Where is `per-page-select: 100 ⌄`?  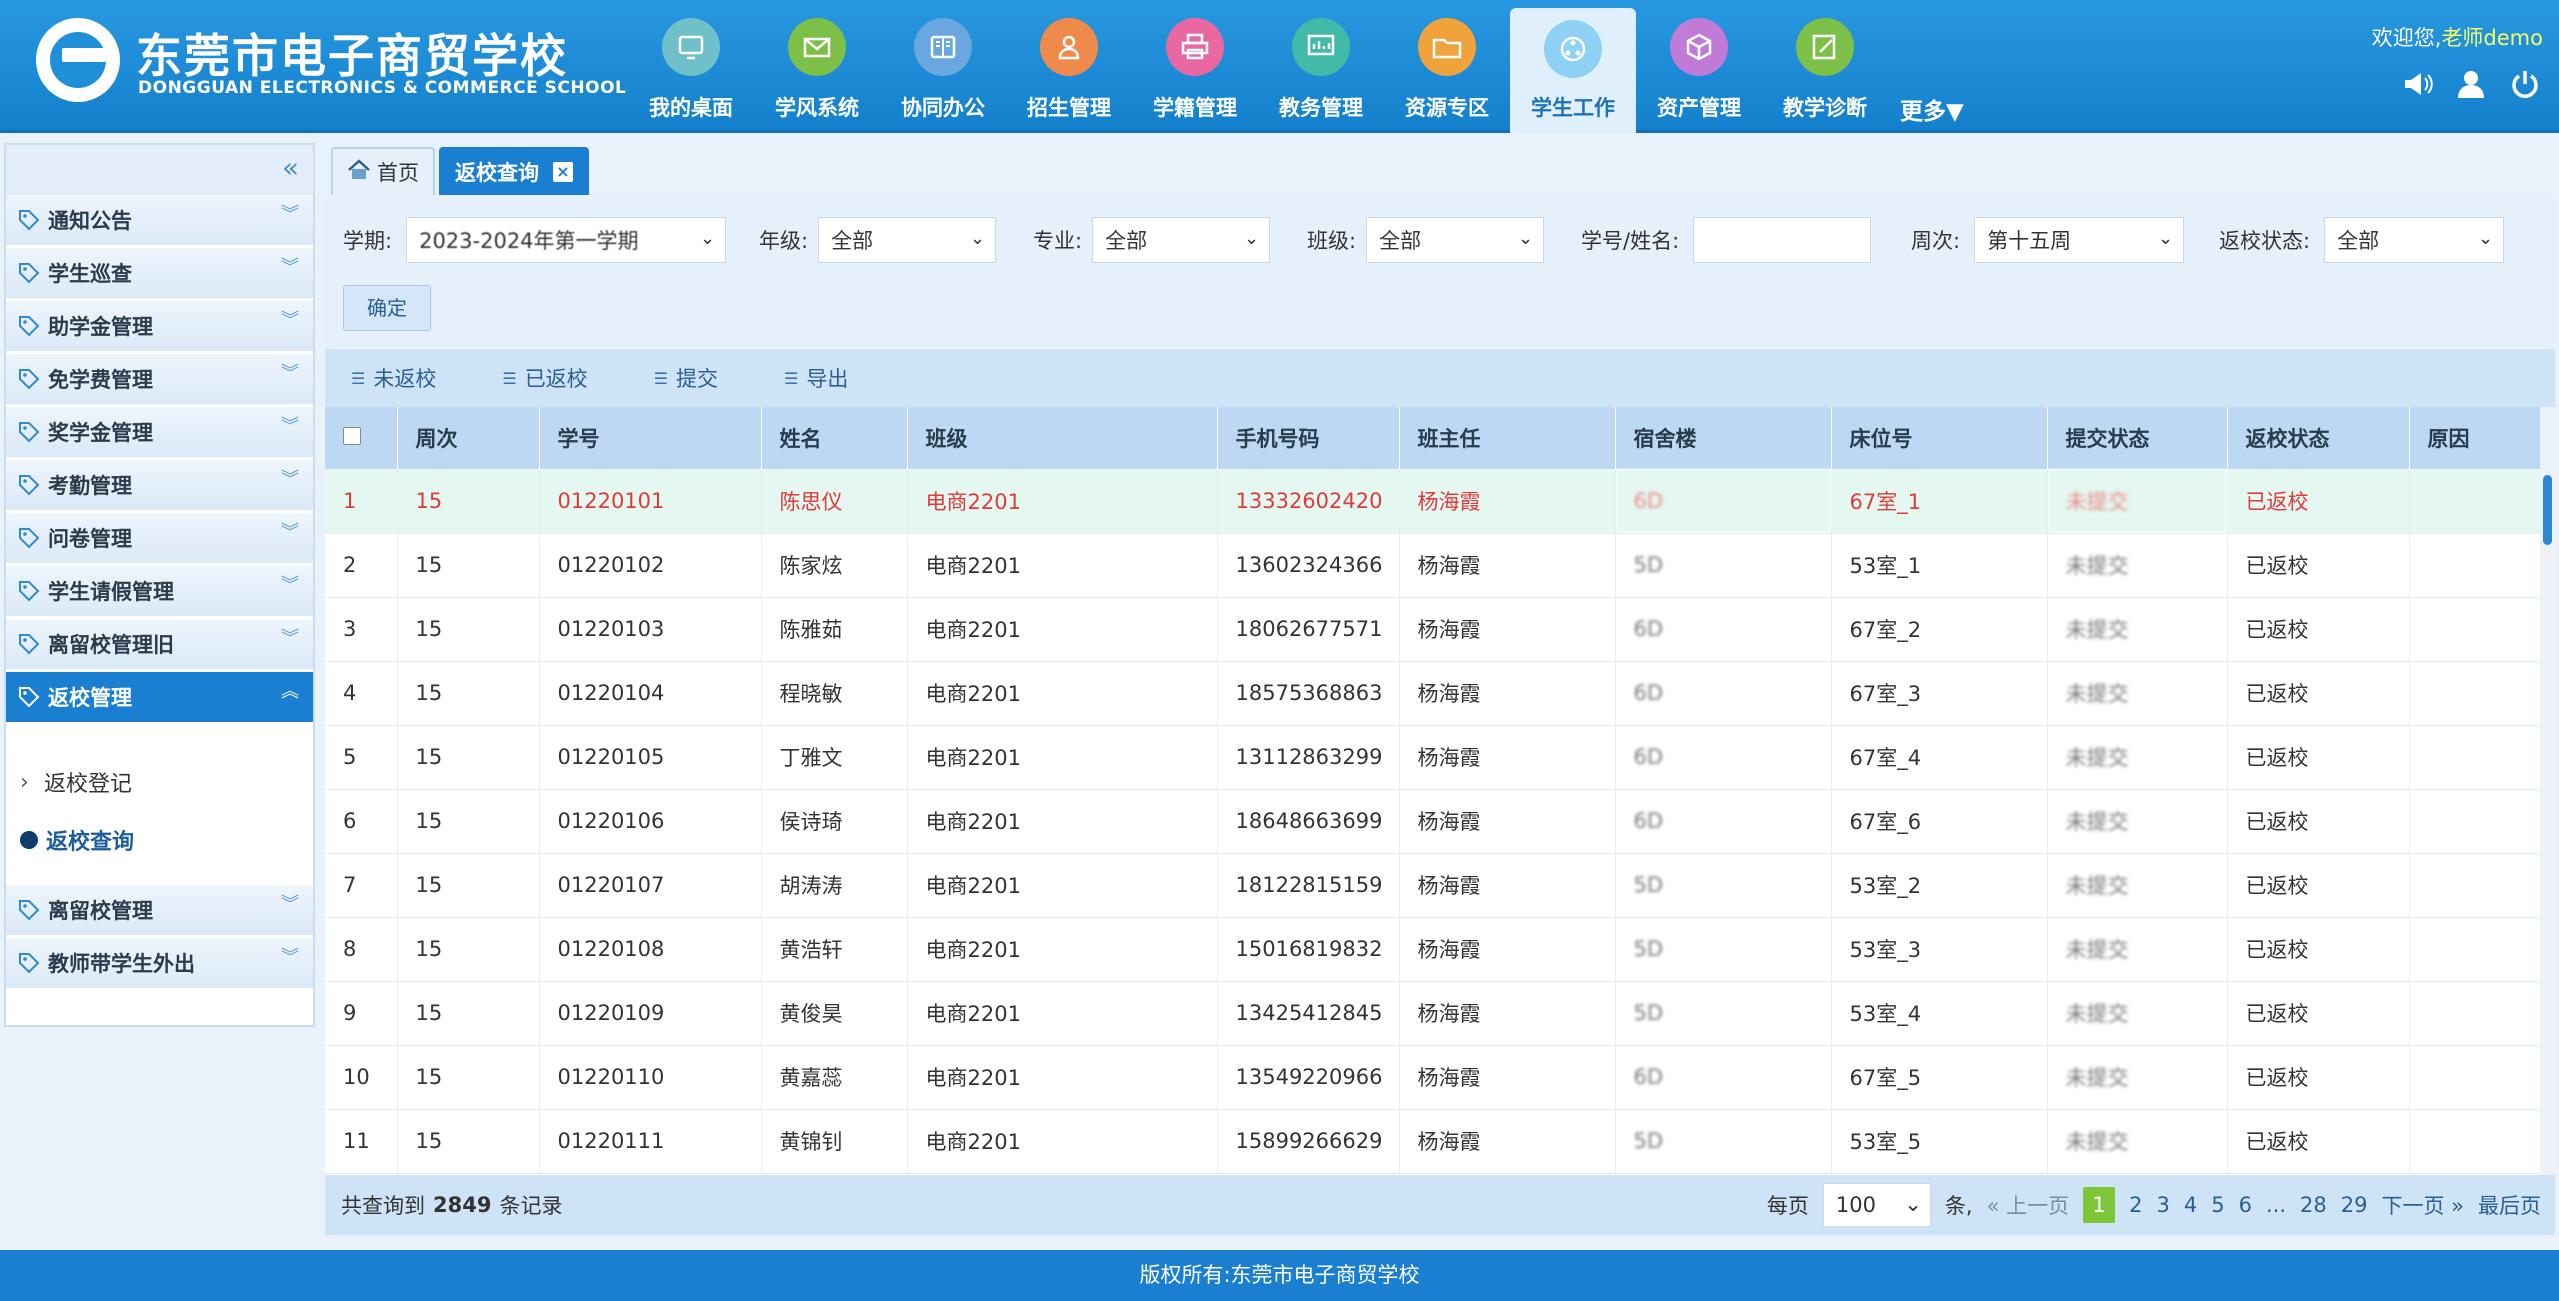 per-page-select: 100 ⌄ is located at coordinates (1876, 1205).